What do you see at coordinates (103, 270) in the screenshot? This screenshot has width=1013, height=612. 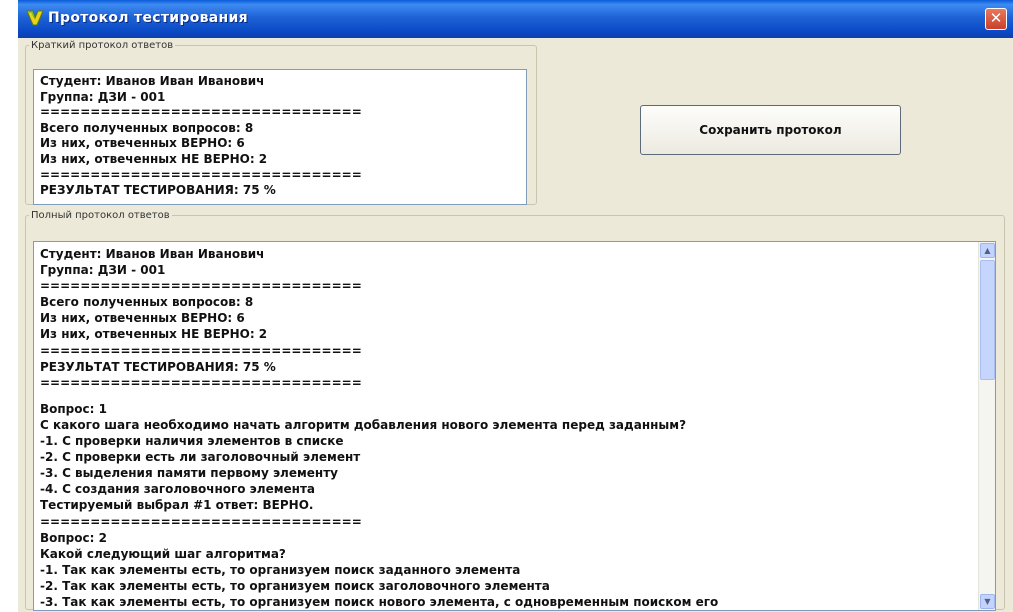 I see `protocol-line: Группа: ДЗИ - 001` at bounding box center [103, 270].